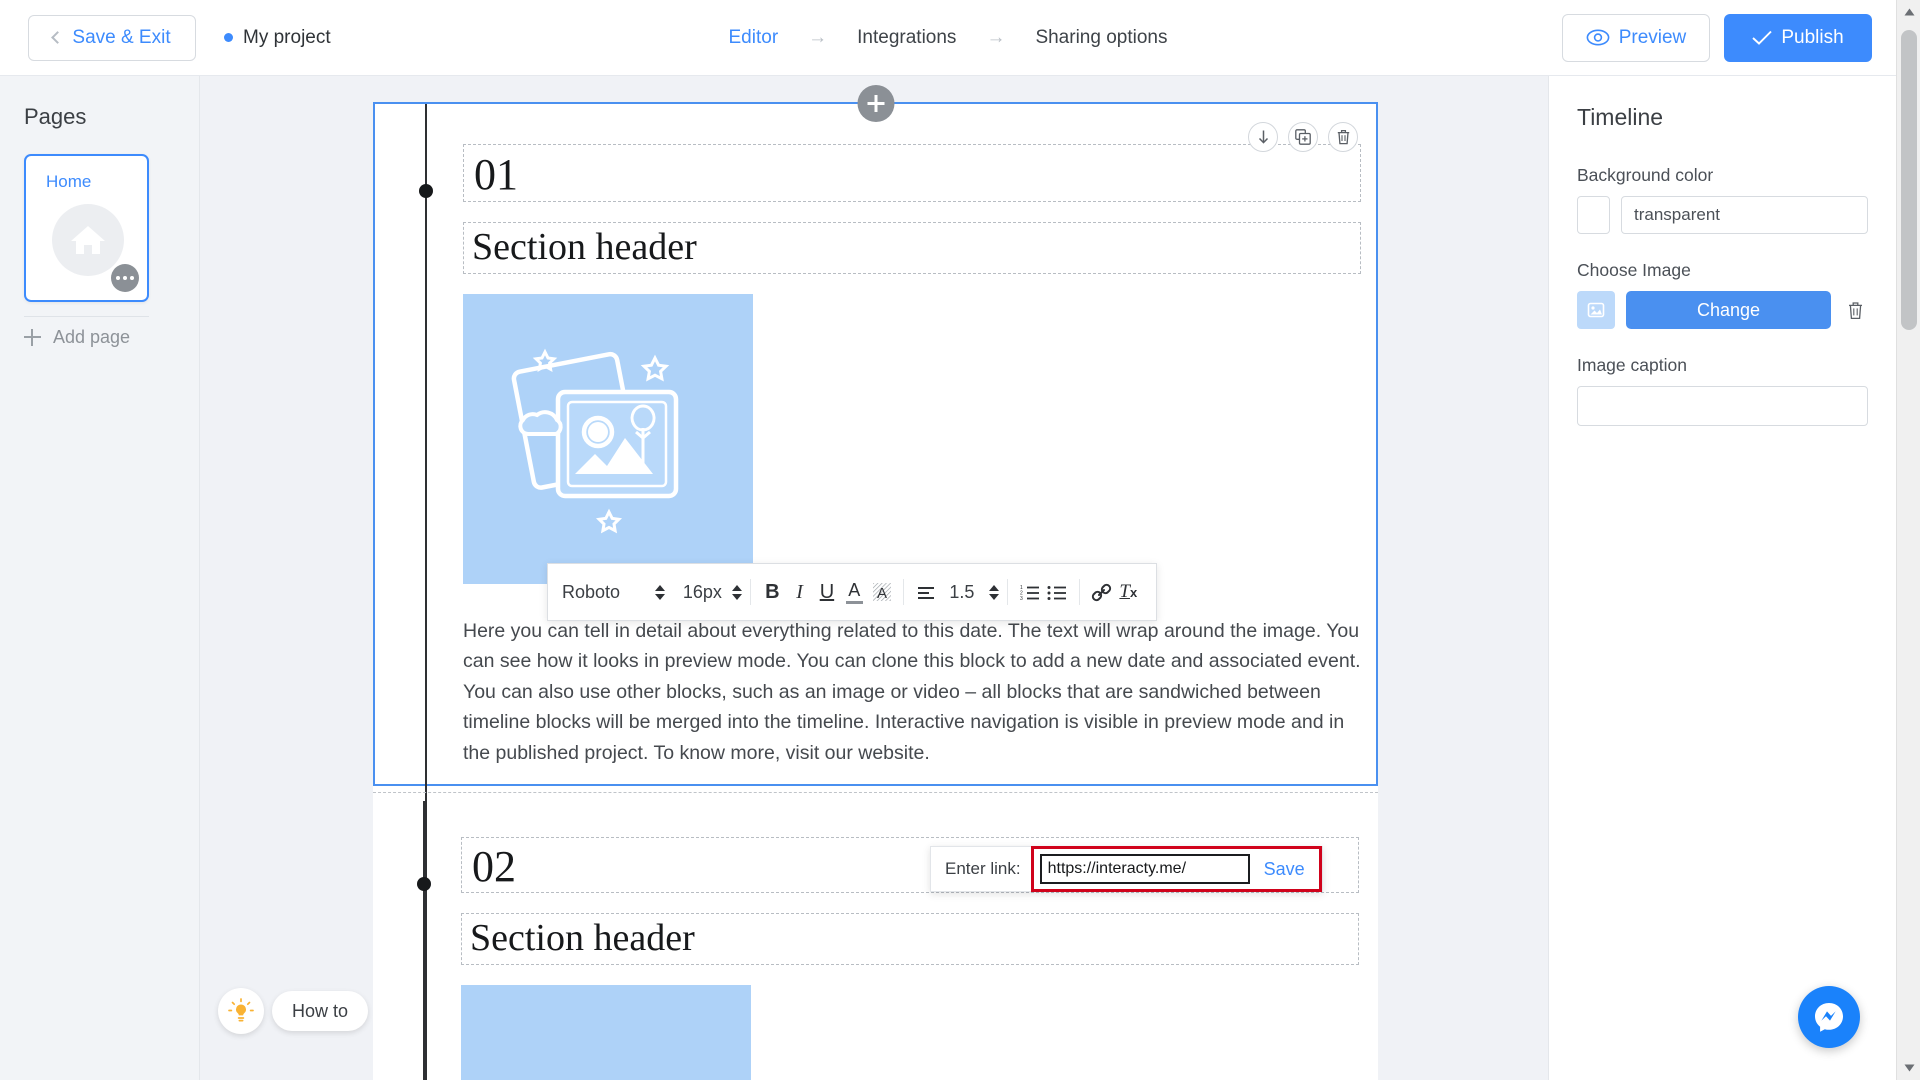  I want to click on sidebar-page-home: Home, so click(86, 228).